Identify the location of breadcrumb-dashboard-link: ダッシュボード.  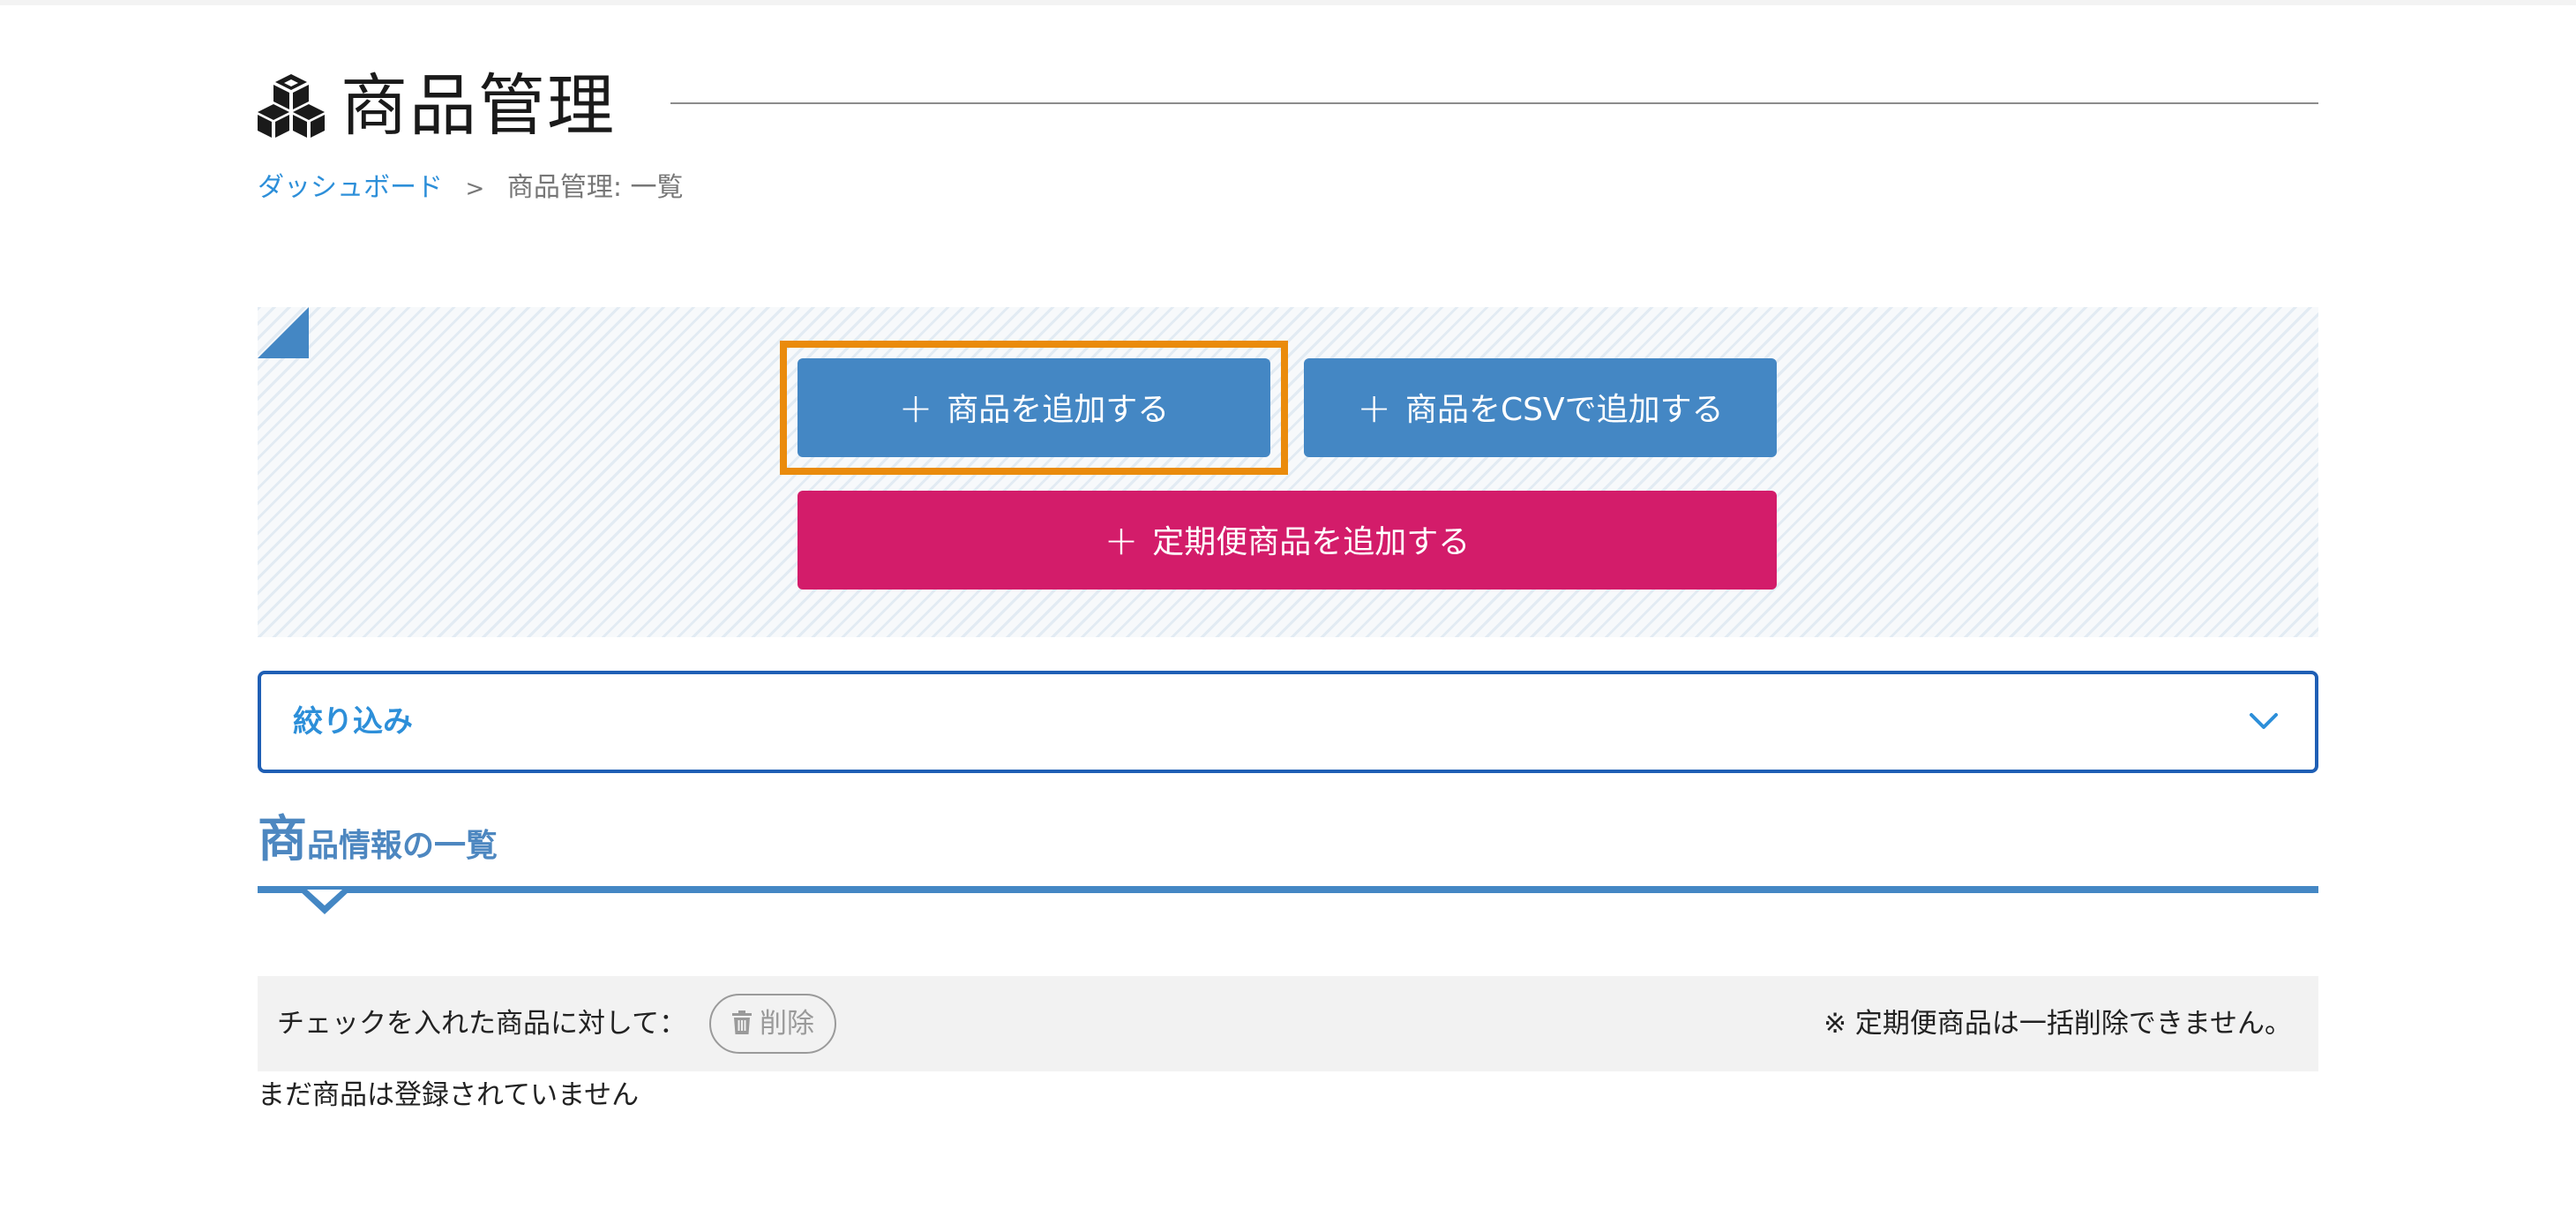
(351, 188).